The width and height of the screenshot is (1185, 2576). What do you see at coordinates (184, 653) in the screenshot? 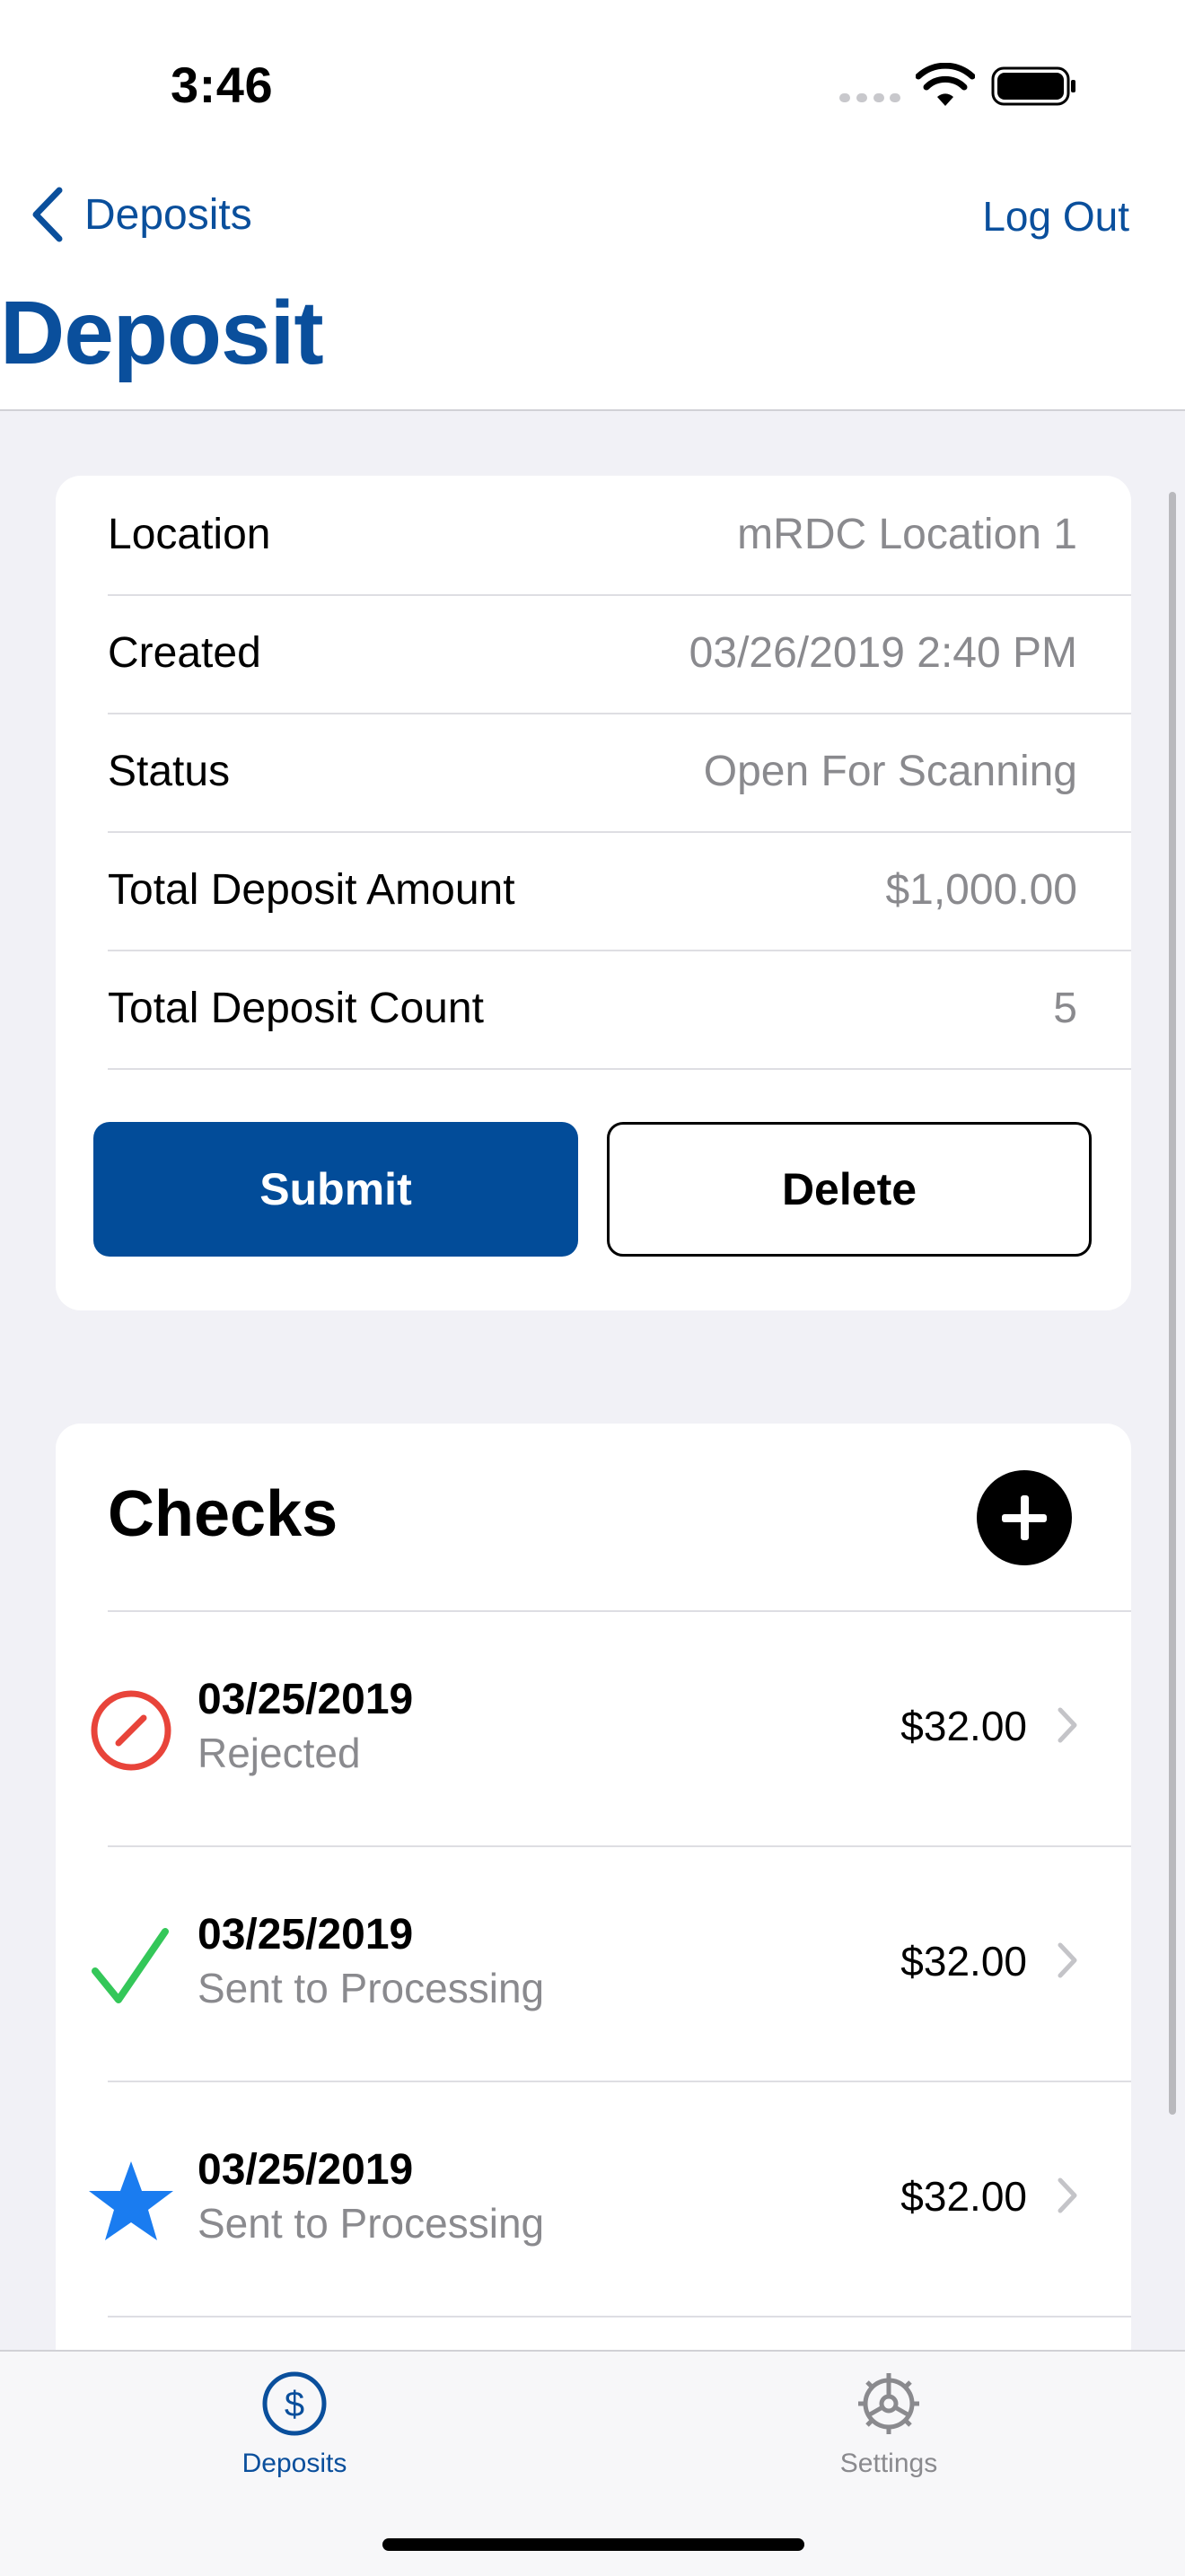
I see `detail-label: Created` at bounding box center [184, 653].